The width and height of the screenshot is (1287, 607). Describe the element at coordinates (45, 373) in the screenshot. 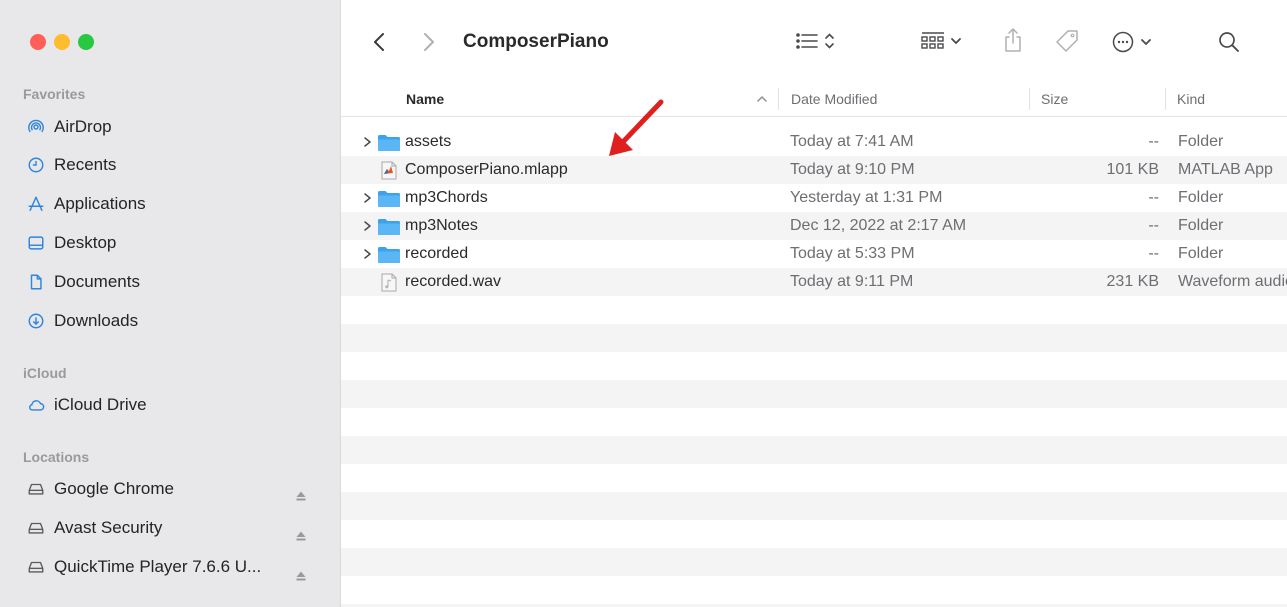

I see `sidebar-section-icloud: iCloud` at that location.